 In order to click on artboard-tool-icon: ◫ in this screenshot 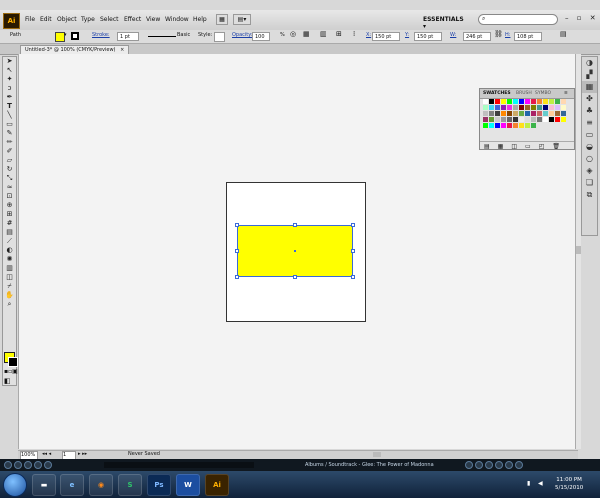, I will do `click(9, 277)`.